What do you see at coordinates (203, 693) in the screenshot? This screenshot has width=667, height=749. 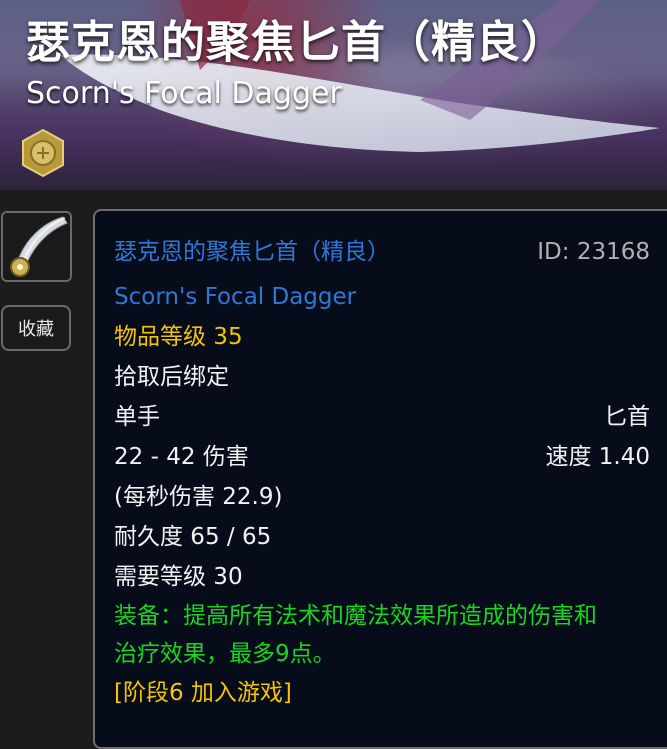 I see `phase-note: [阶段6 加入游戏]` at bounding box center [203, 693].